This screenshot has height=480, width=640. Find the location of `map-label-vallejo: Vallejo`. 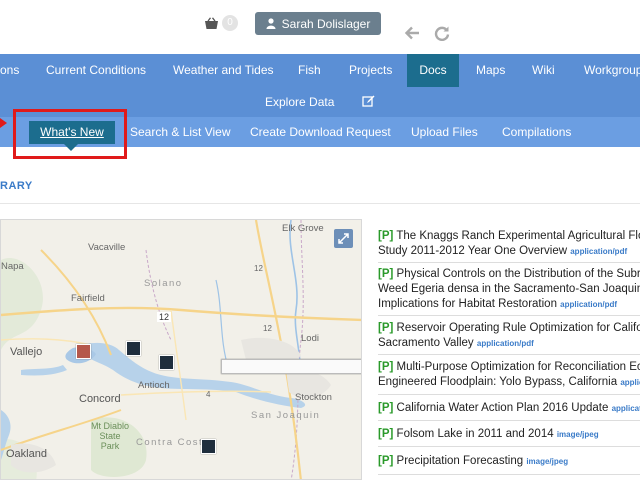

map-label-vallejo: Vallejo is located at coordinates (26, 352).